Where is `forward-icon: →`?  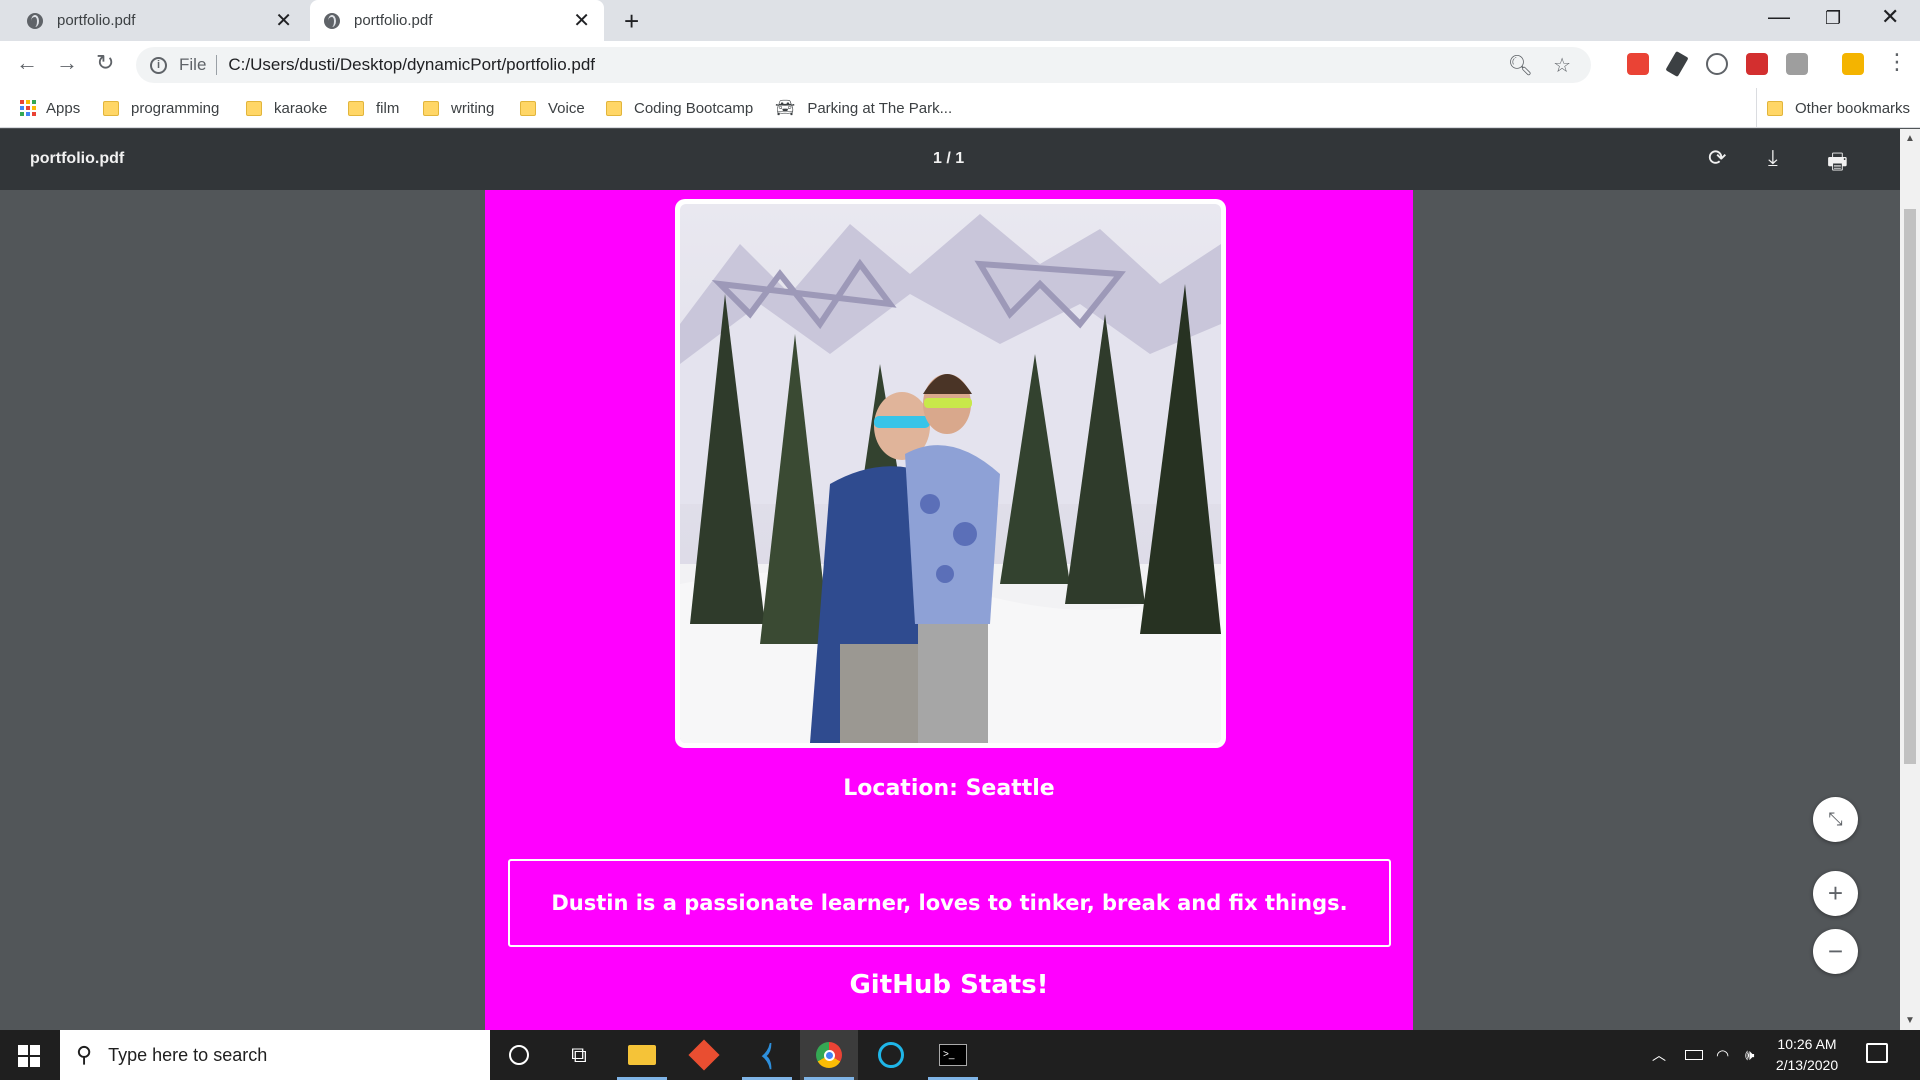
forward-icon: → is located at coordinates (67, 63).